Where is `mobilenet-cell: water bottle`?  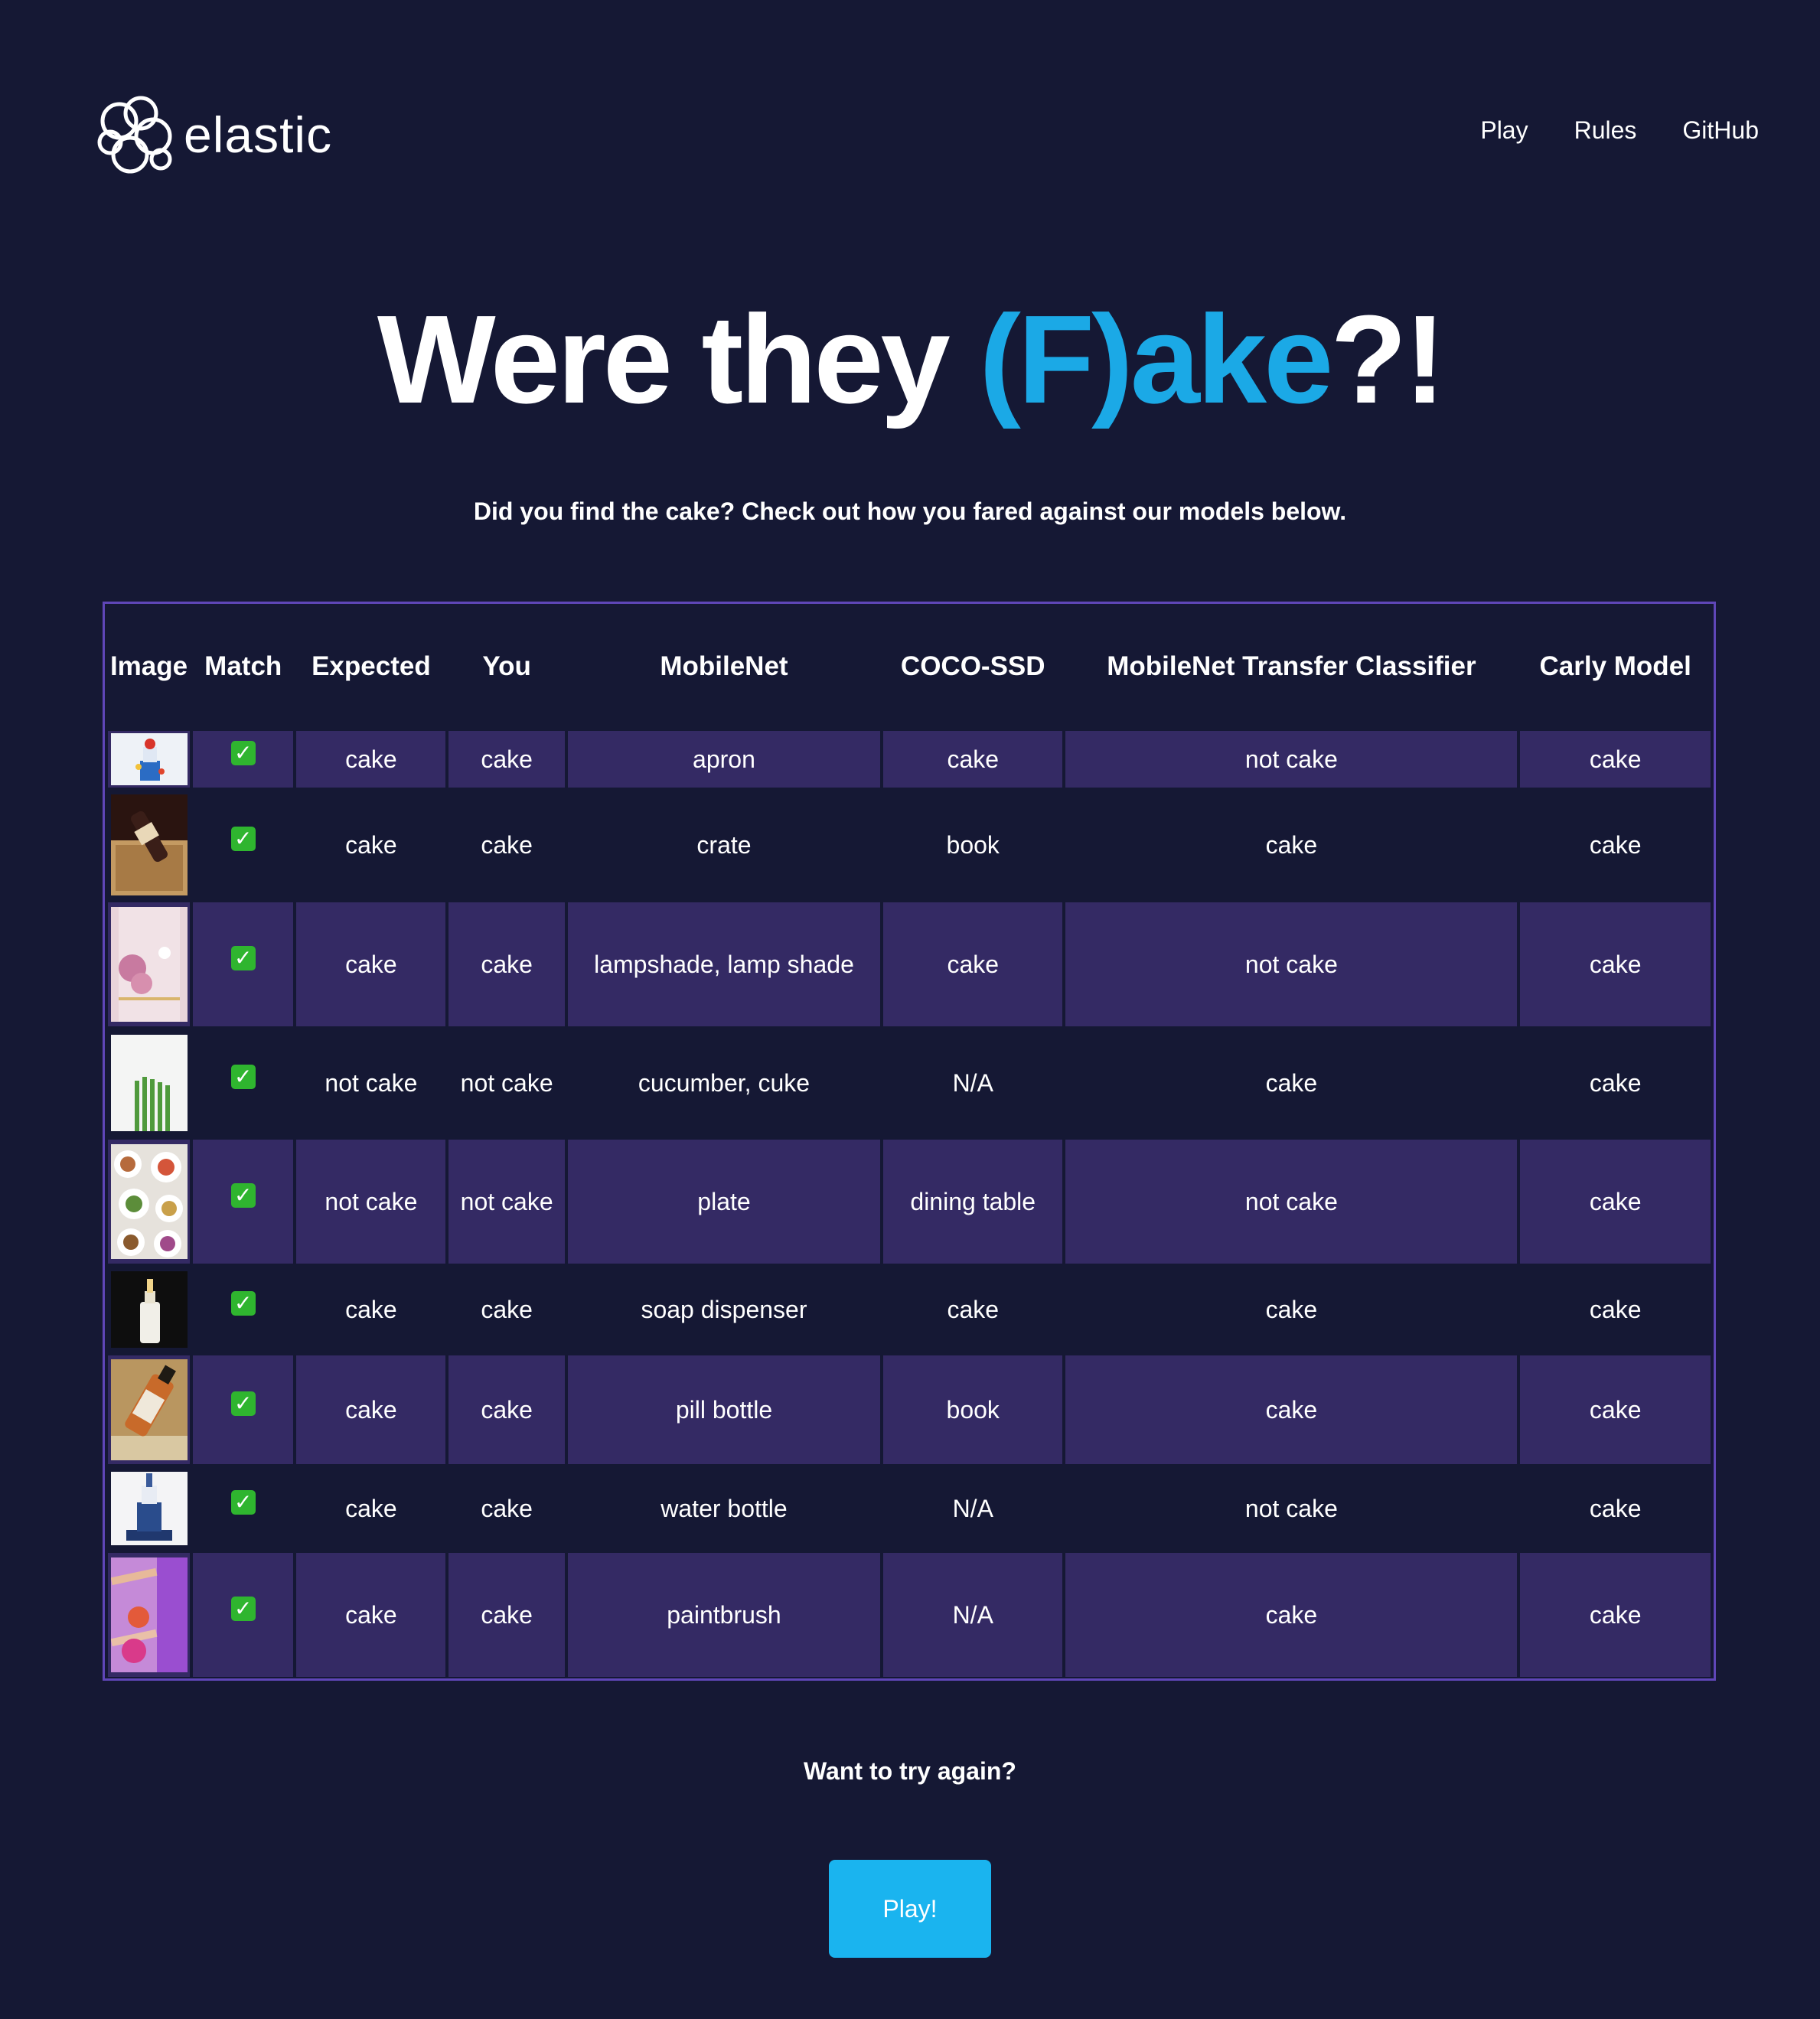
mobilenet-cell: water bottle is located at coordinates (724, 1509).